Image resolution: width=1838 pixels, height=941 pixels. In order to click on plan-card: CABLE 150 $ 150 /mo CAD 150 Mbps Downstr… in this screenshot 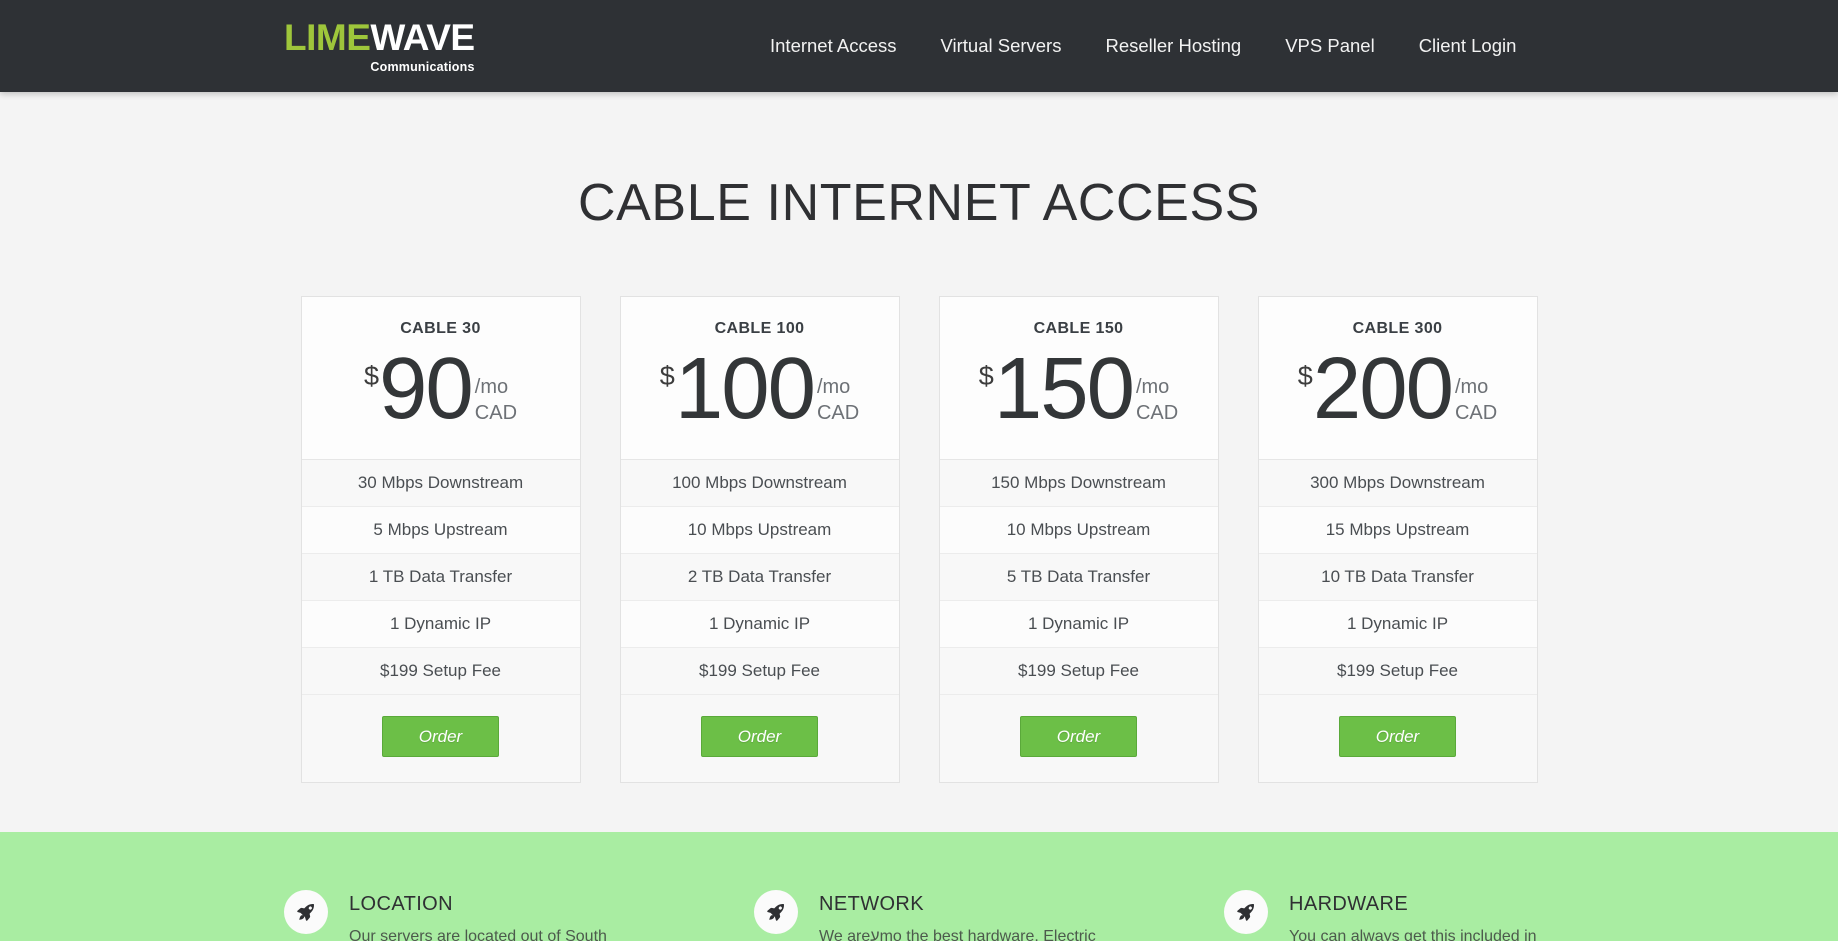, I will do `click(1078, 540)`.